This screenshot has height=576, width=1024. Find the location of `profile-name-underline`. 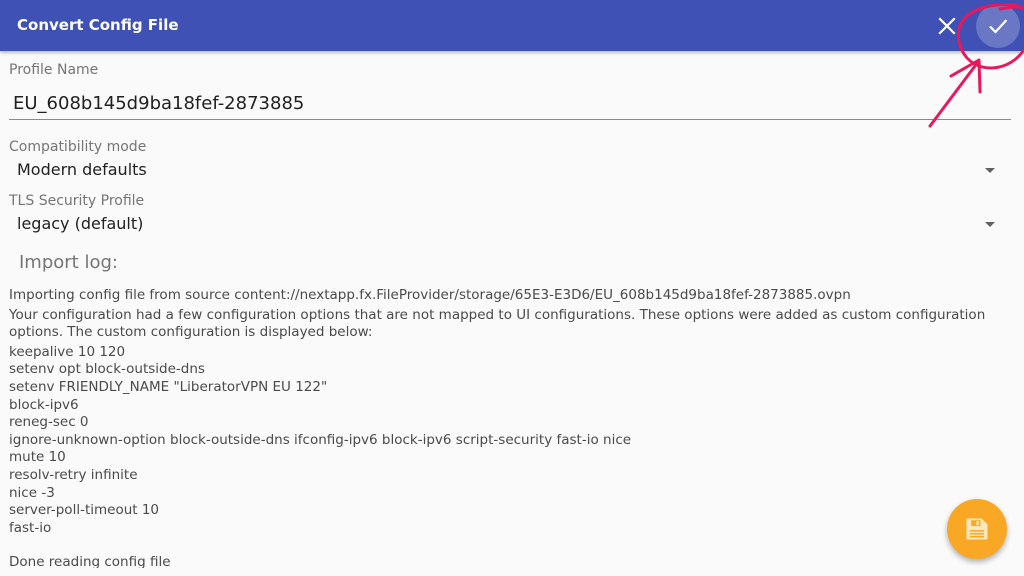

profile-name-underline is located at coordinates (510, 119).